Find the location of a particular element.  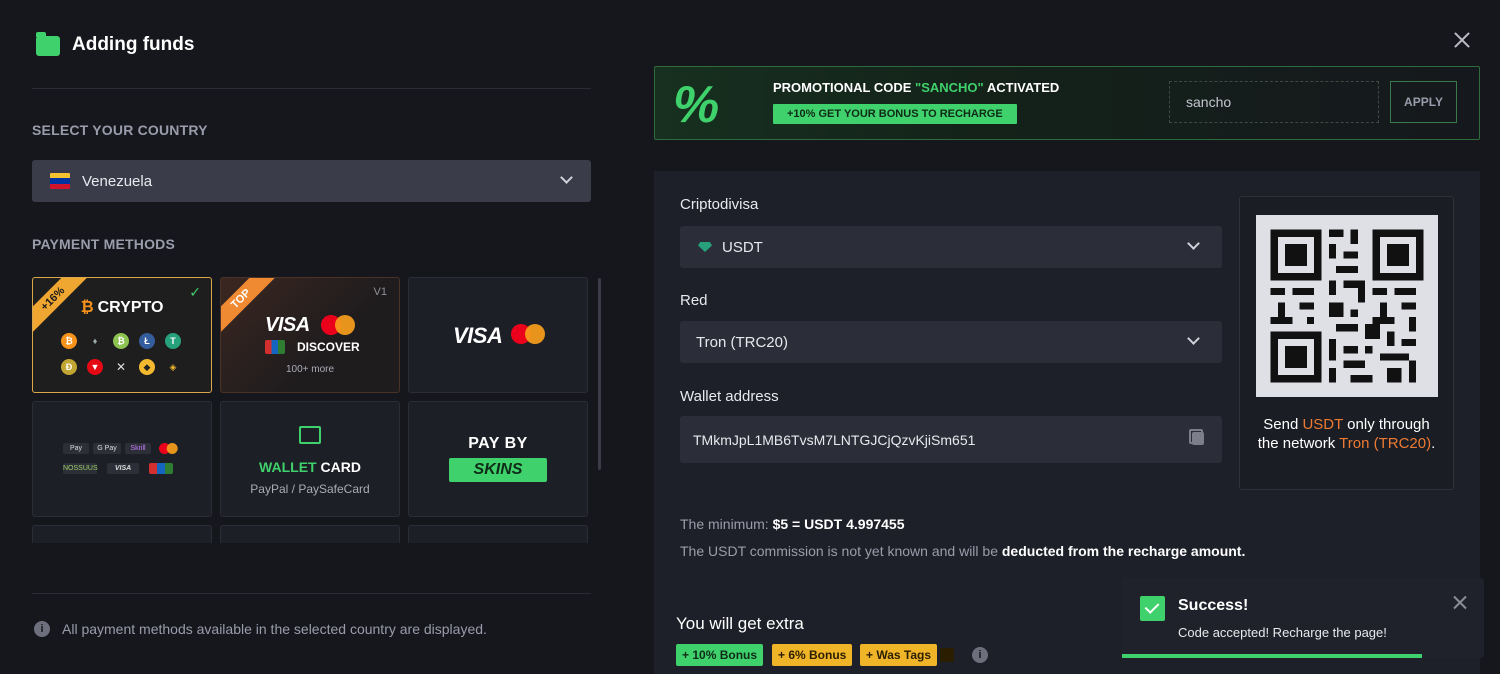

wallet-address-value: TMkmJpL1MB6TvsM7LNTGJCjQzvKjiSm651 is located at coordinates (834, 439).